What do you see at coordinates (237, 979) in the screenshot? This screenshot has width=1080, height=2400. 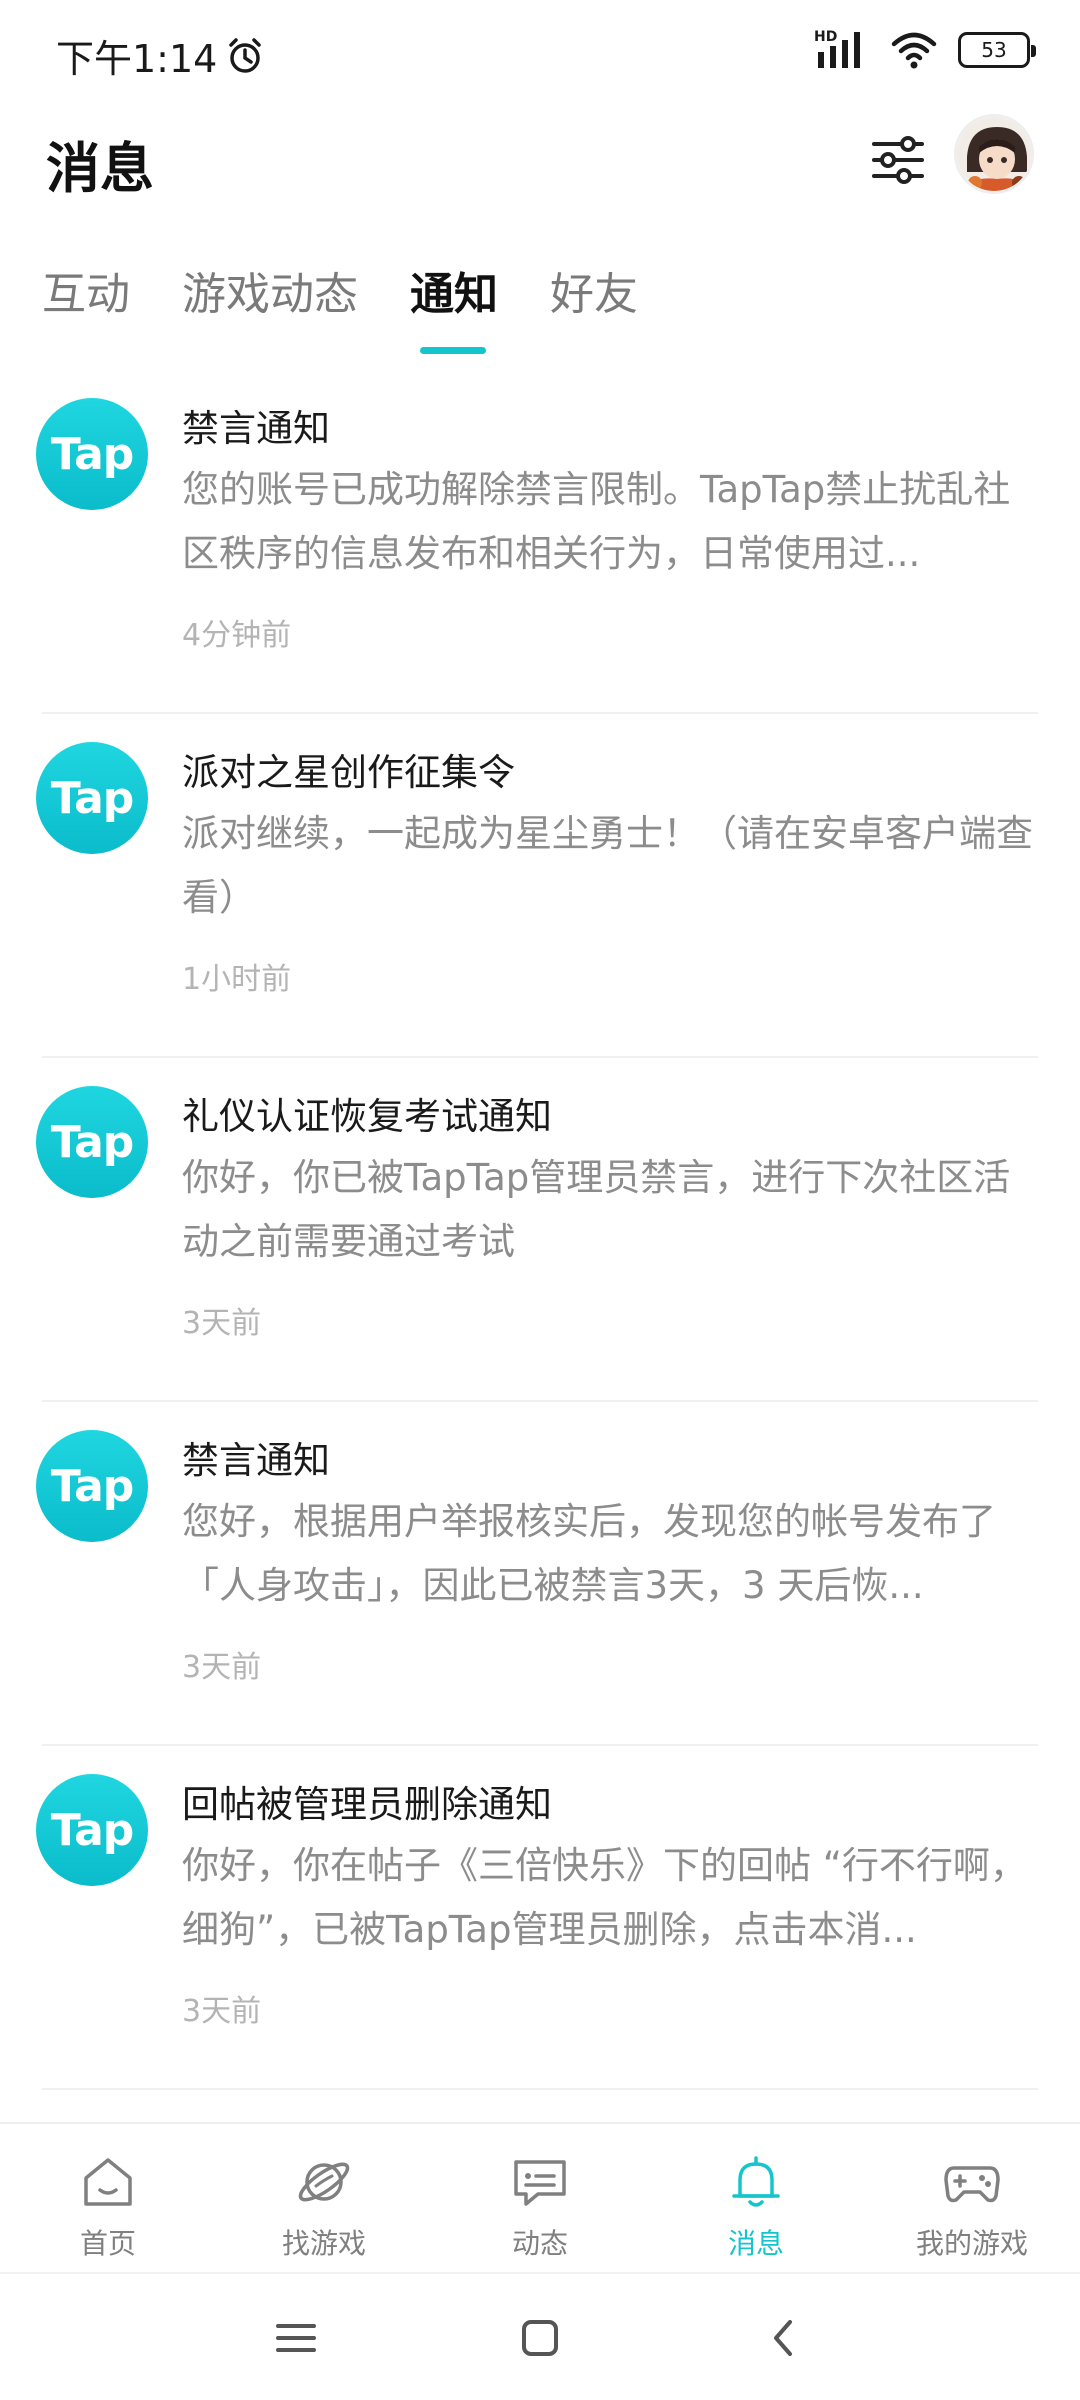 I see `notification-time: 1小时前` at bounding box center [237, 979].